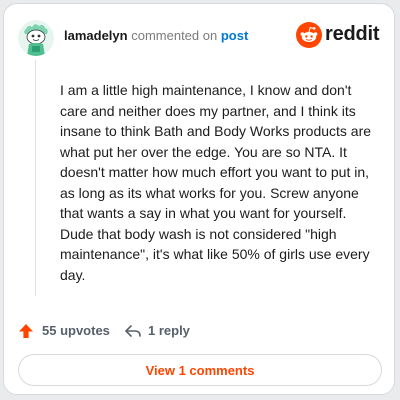  What do you see at coordinates (76, 330) in the screenshot?
I see `upvote-count: 55 upvotes` at bounding box center [76, 330].